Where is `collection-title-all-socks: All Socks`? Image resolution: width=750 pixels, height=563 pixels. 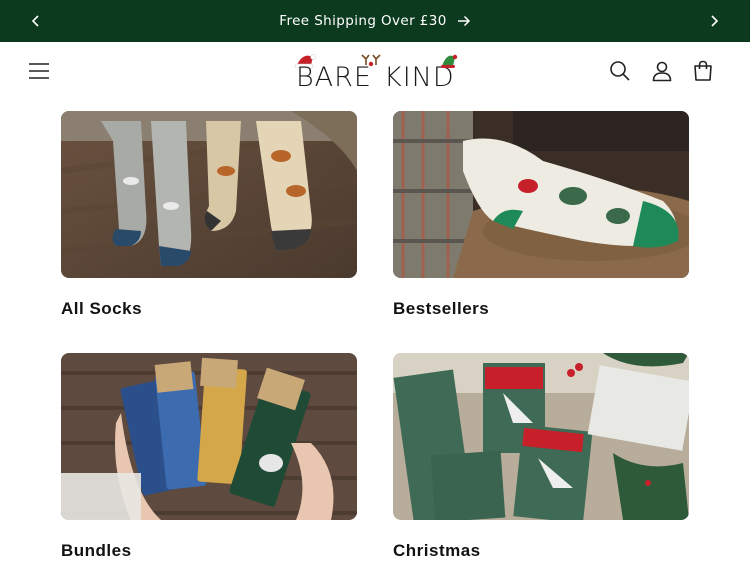
collection-title-all-socks: All Socks is located at coordinates (101, 309).